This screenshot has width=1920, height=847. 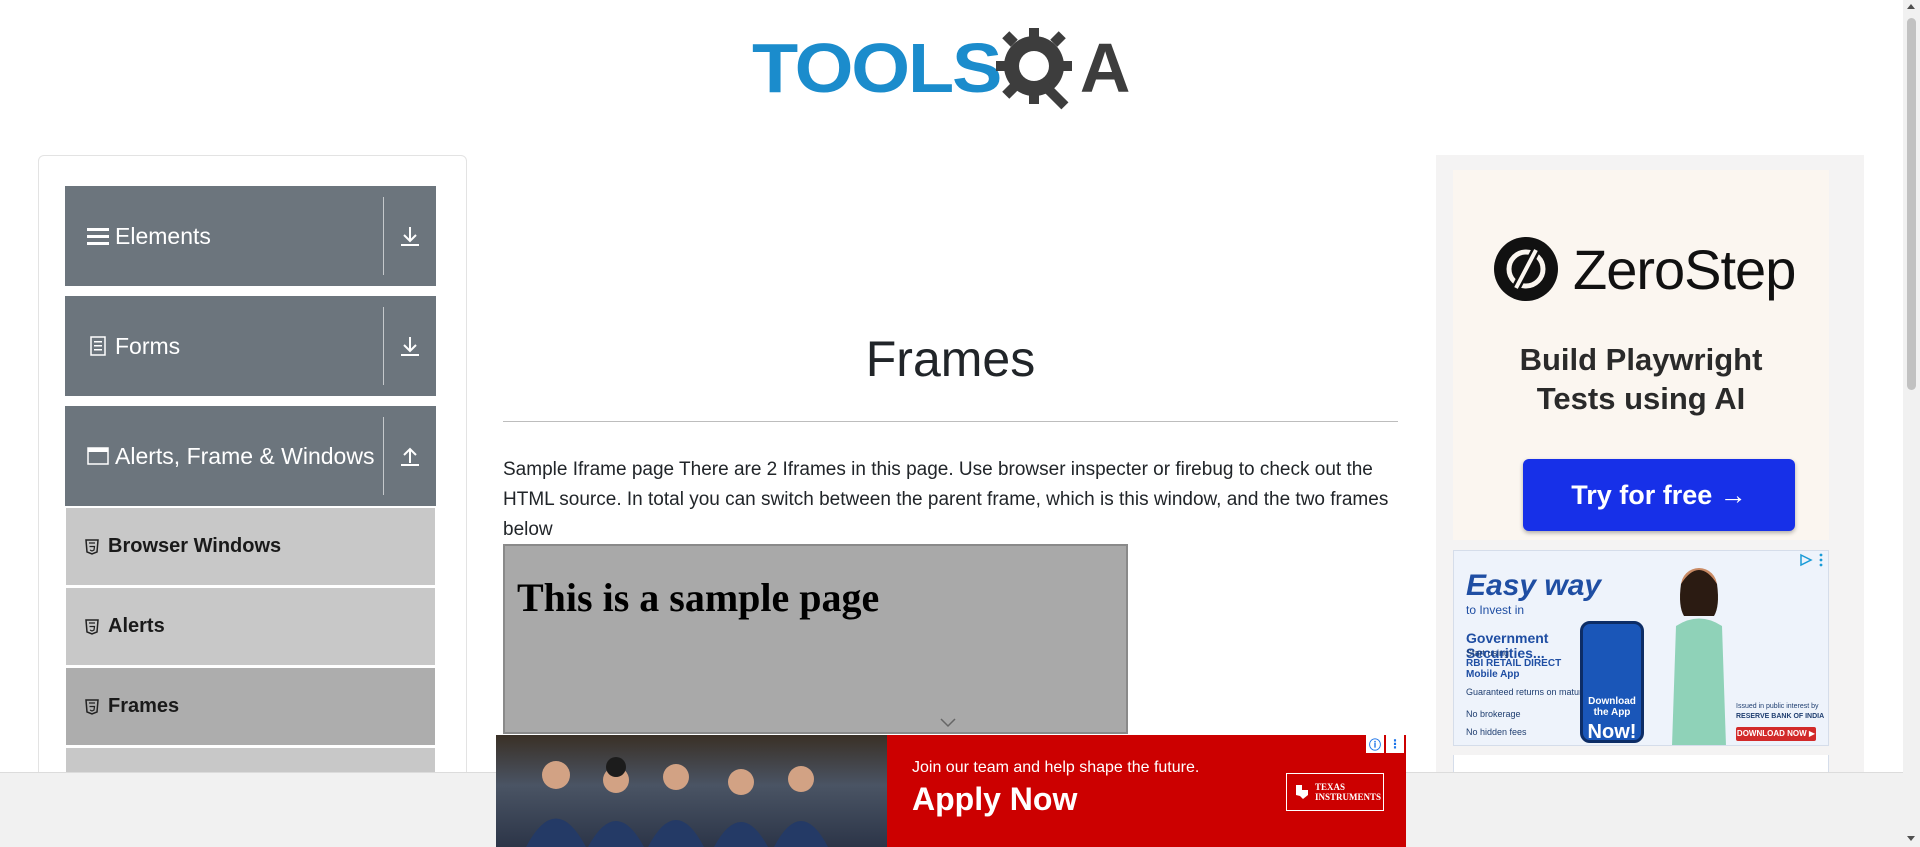 I want to click on gear-magnifier-icon, so click(x=1038, y=68).